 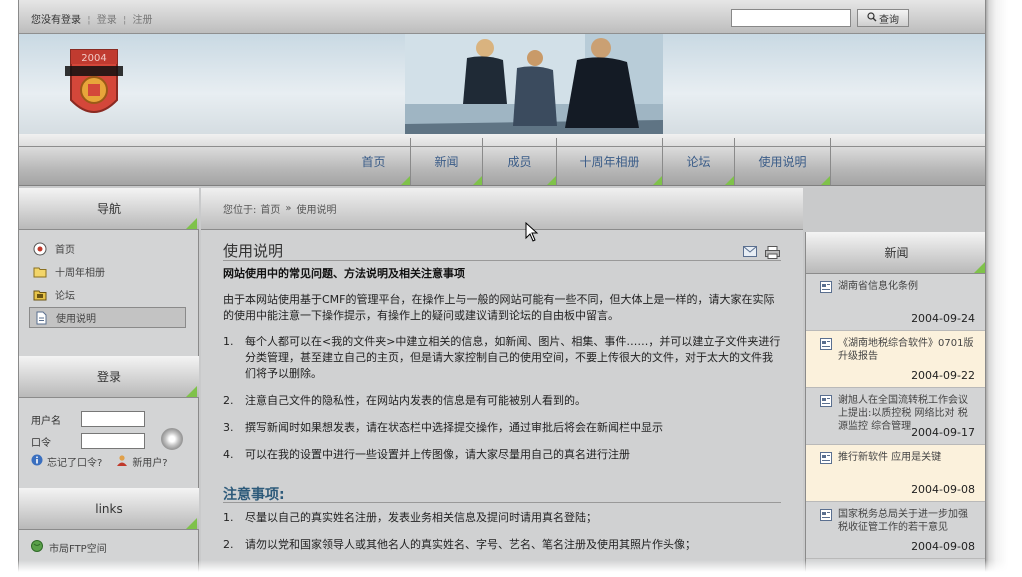 I want to click on folder-icon, so click(x=40, y=272).